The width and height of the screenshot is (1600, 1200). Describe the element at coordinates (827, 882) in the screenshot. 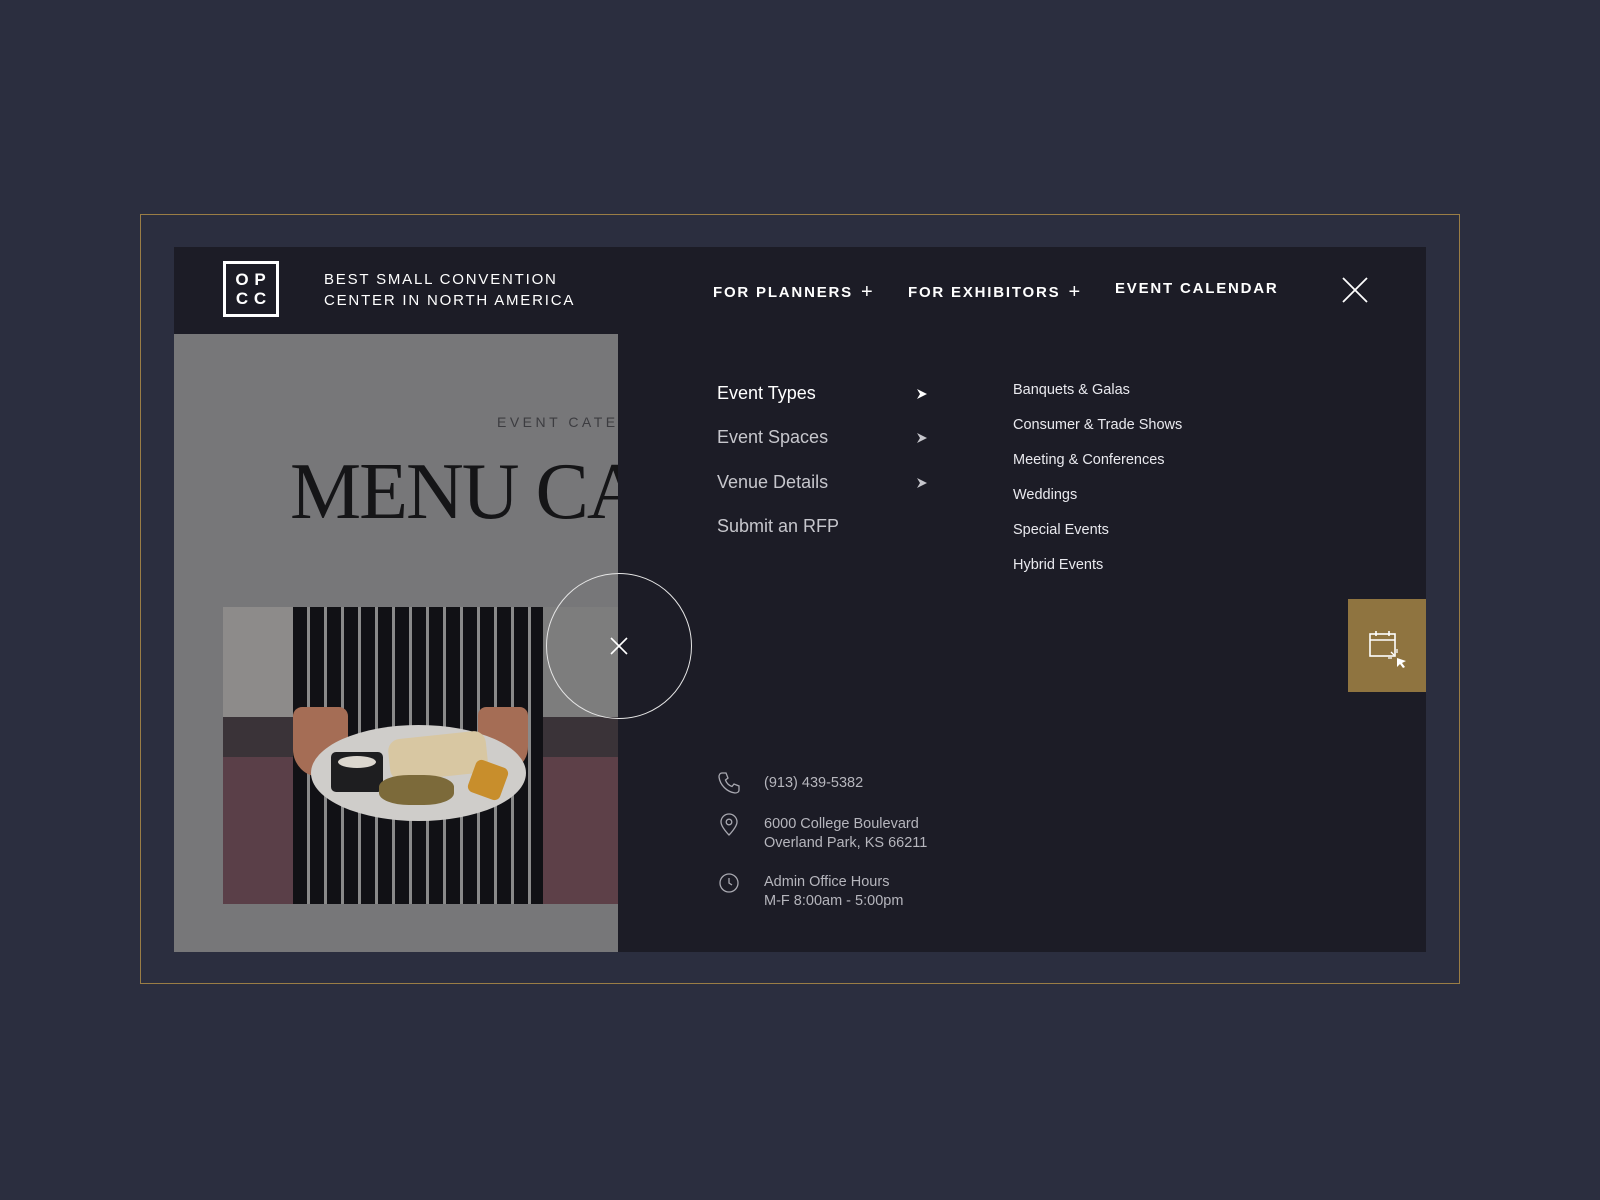

I see `hours-line-1: Admin Office Hours` at that location.